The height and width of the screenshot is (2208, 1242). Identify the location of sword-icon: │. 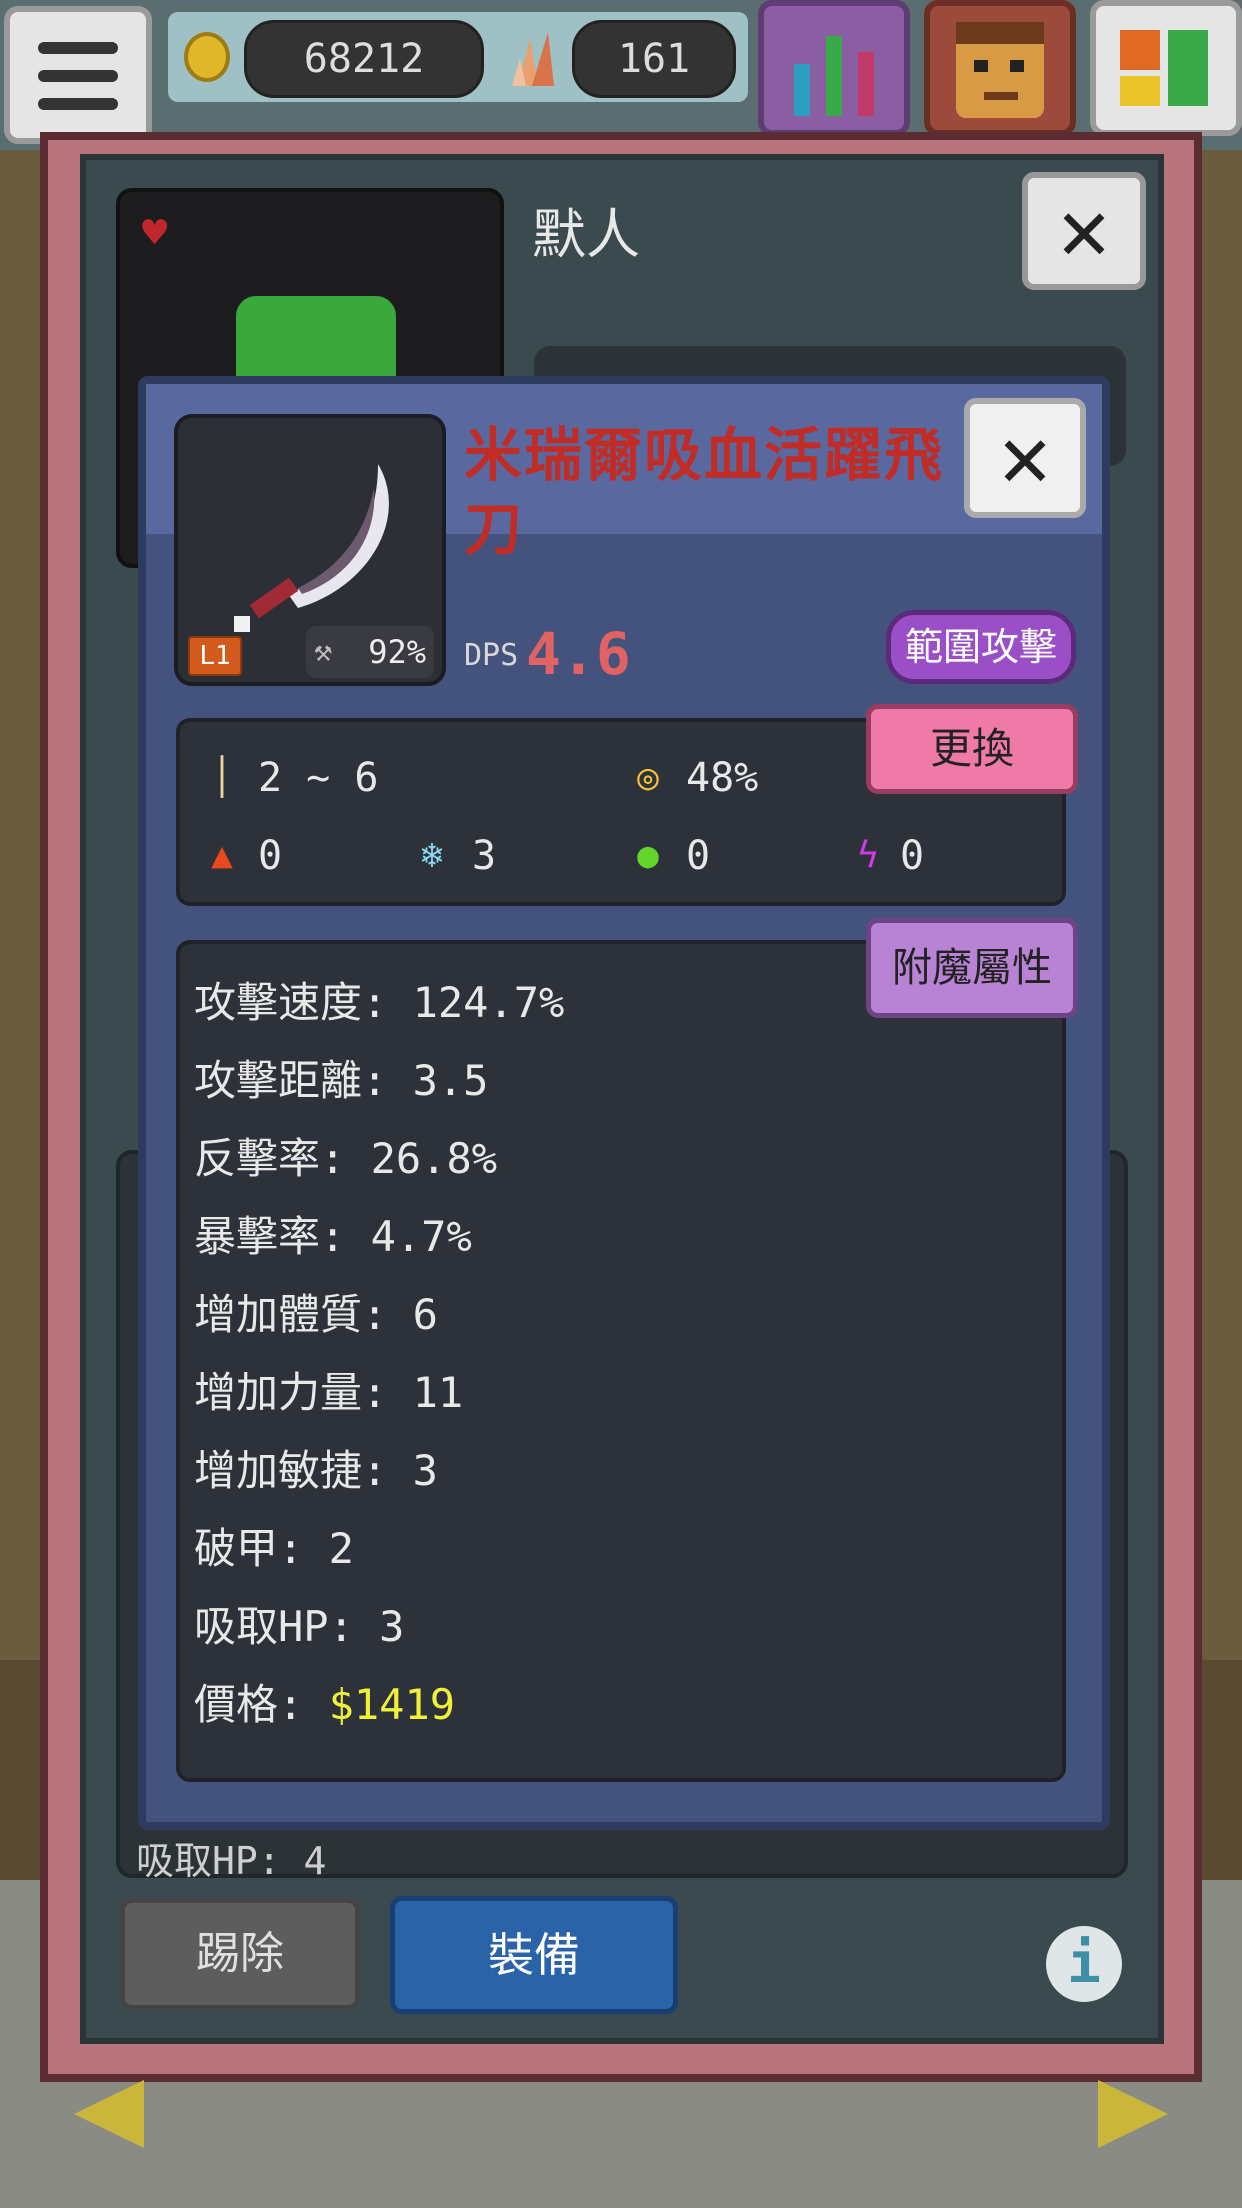
(222, 777).